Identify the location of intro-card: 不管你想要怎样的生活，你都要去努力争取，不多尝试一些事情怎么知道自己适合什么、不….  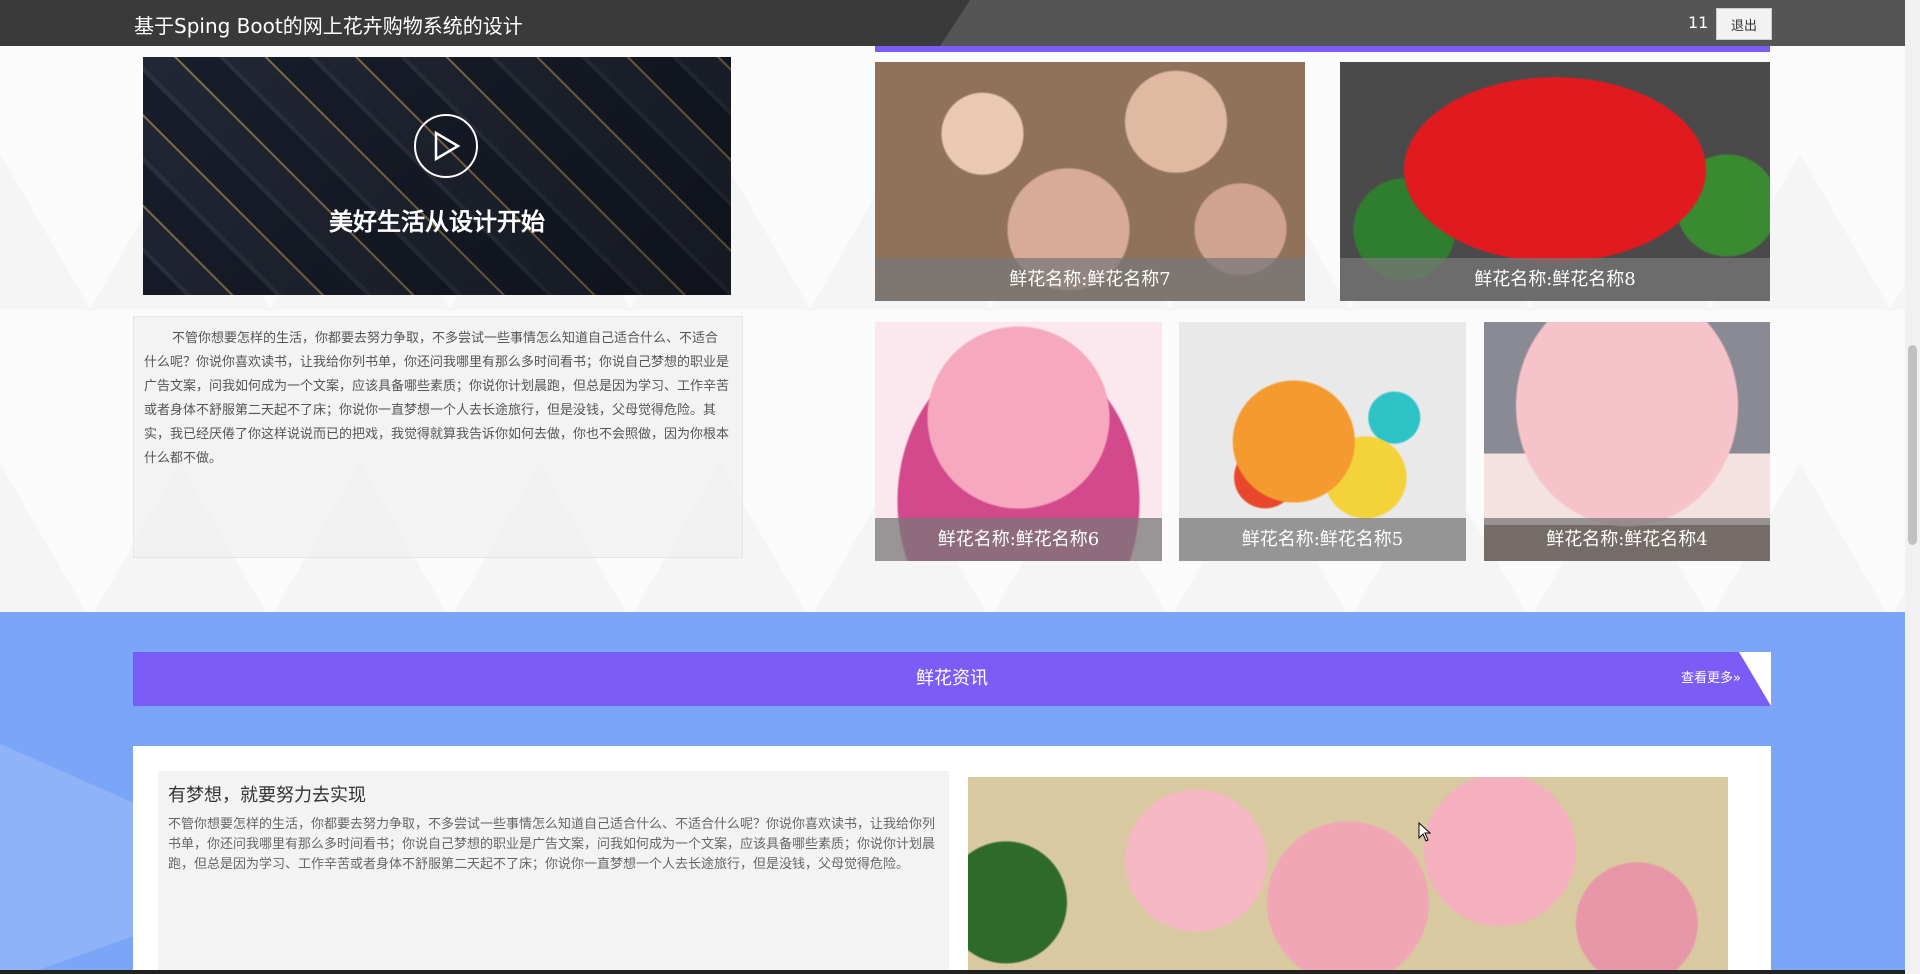
(438, 437).